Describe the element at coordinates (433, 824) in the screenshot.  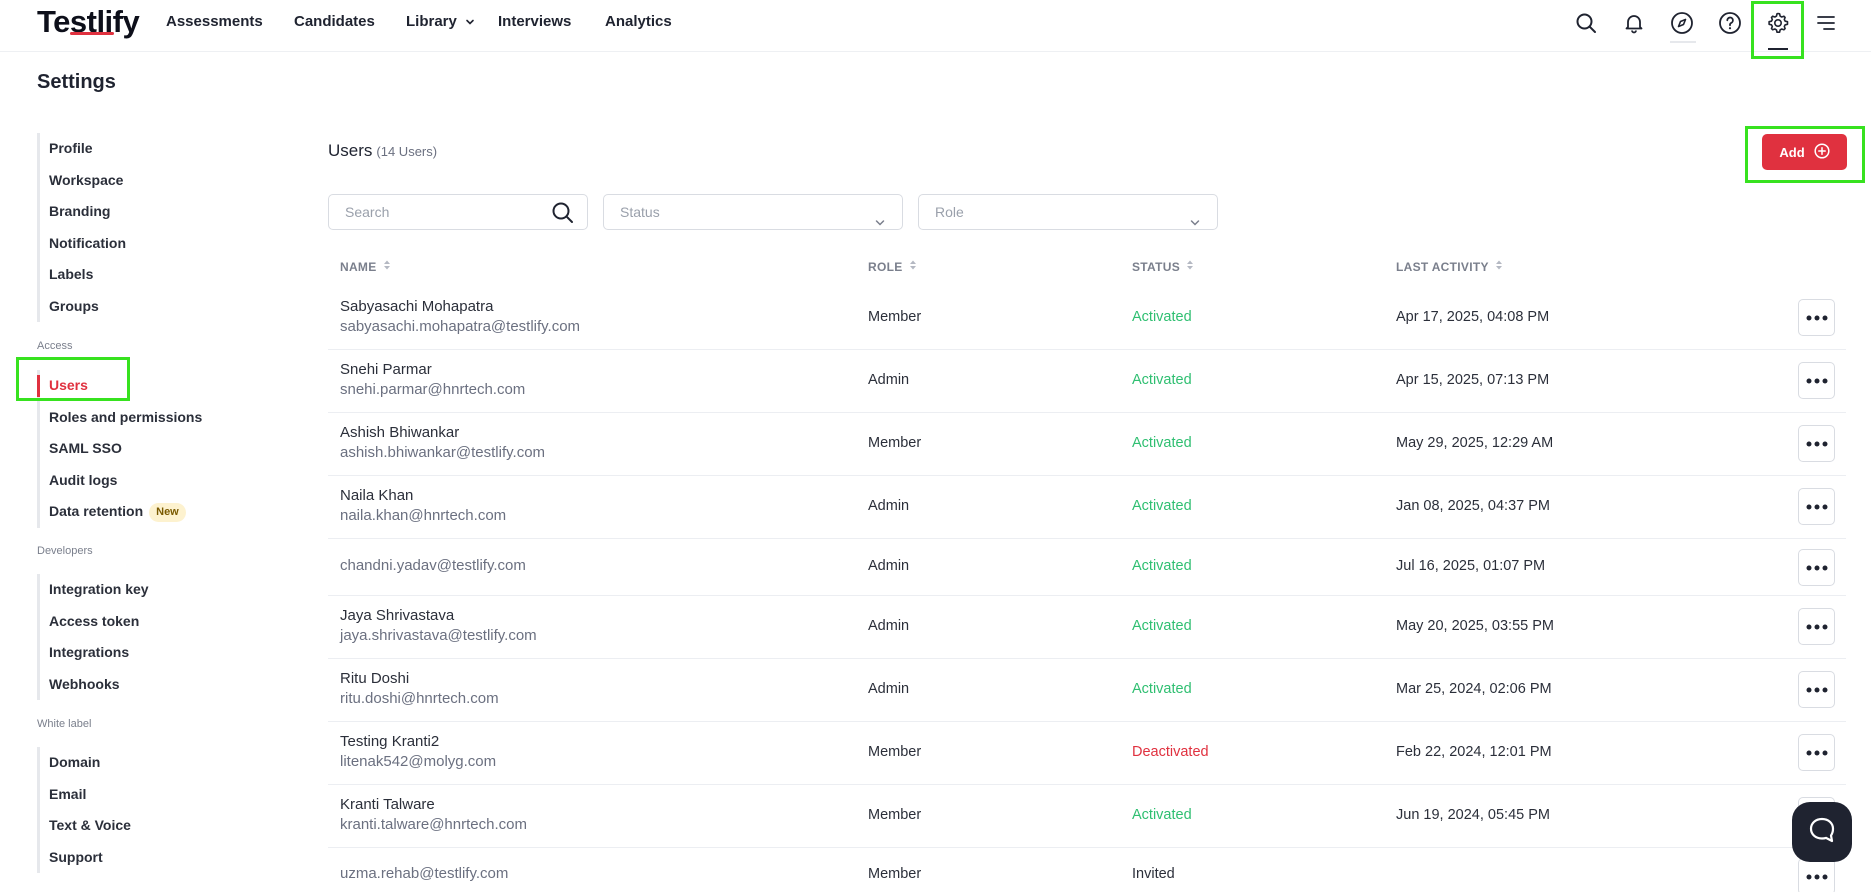
I see `user-email: kranti.talware@hnrtech.com` at that location.